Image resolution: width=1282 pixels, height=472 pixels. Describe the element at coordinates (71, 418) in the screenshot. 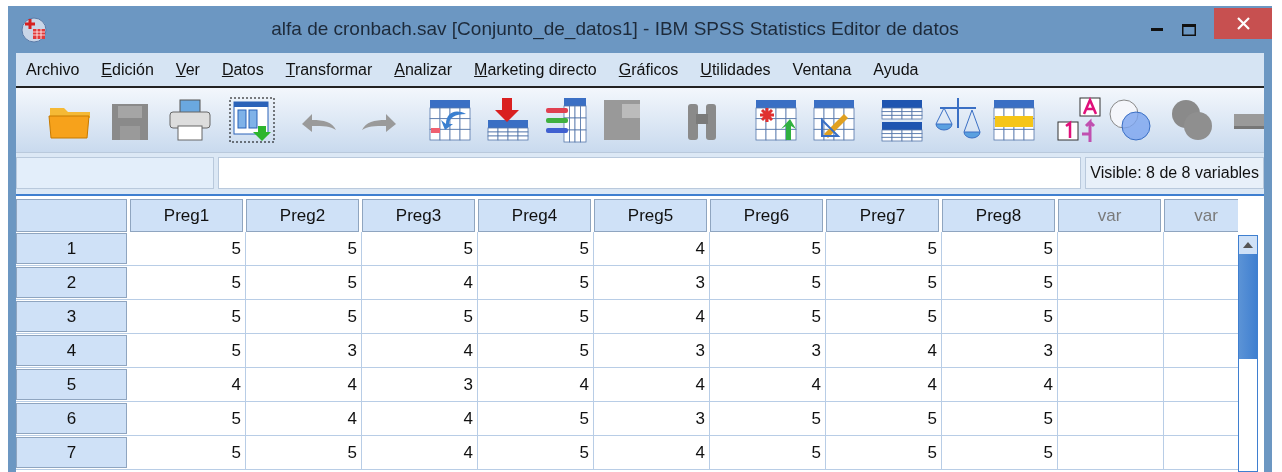

I see `row-header: 6` at that location.